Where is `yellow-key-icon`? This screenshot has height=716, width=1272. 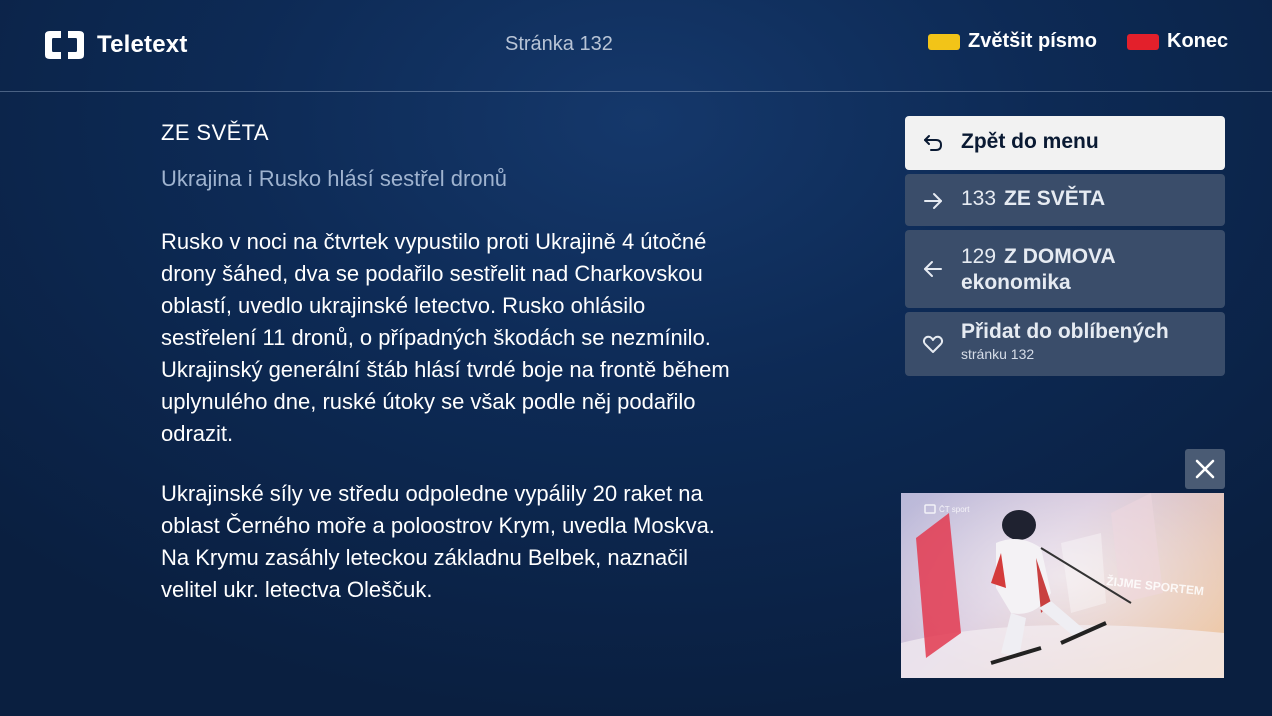
yellow-key-icon is located at coordinates (944, 41).